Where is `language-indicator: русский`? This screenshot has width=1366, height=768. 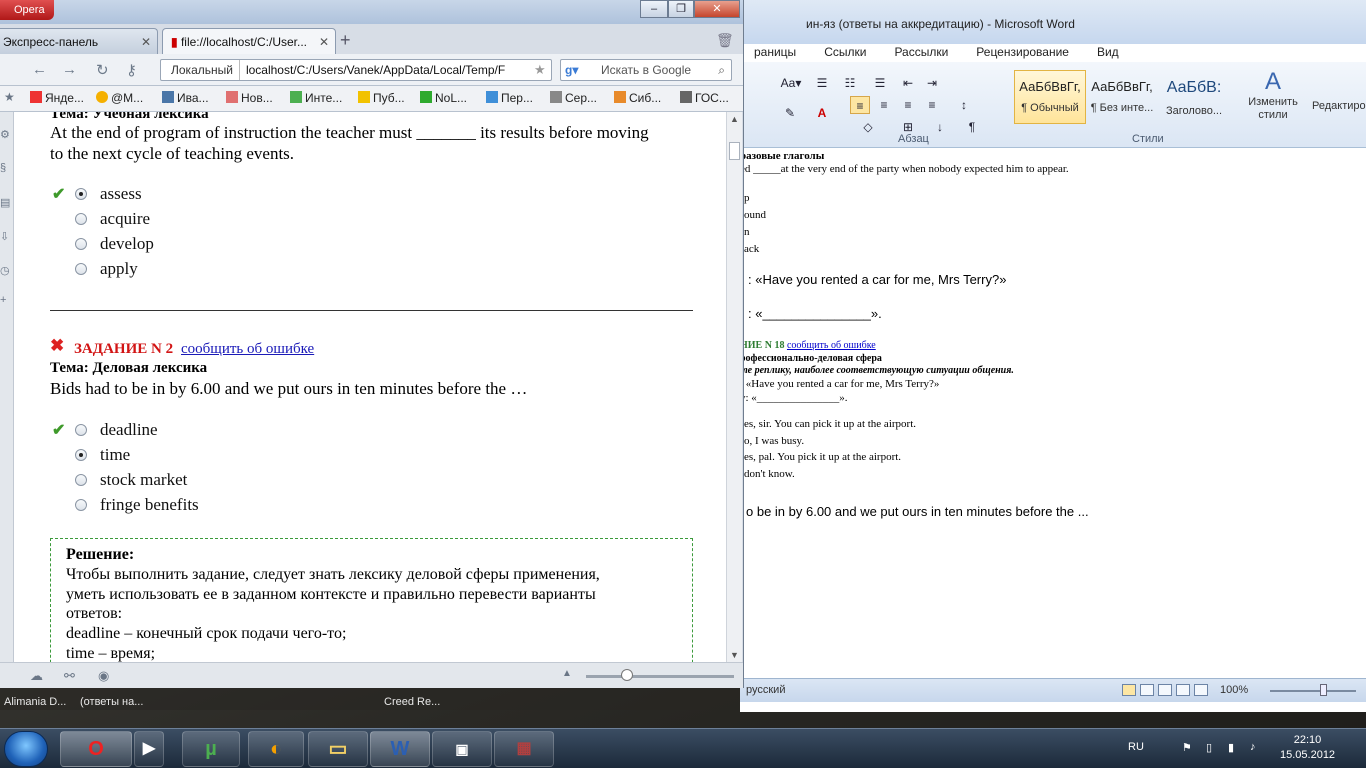 language-indicator: русский is located at coordinates (765, 690).